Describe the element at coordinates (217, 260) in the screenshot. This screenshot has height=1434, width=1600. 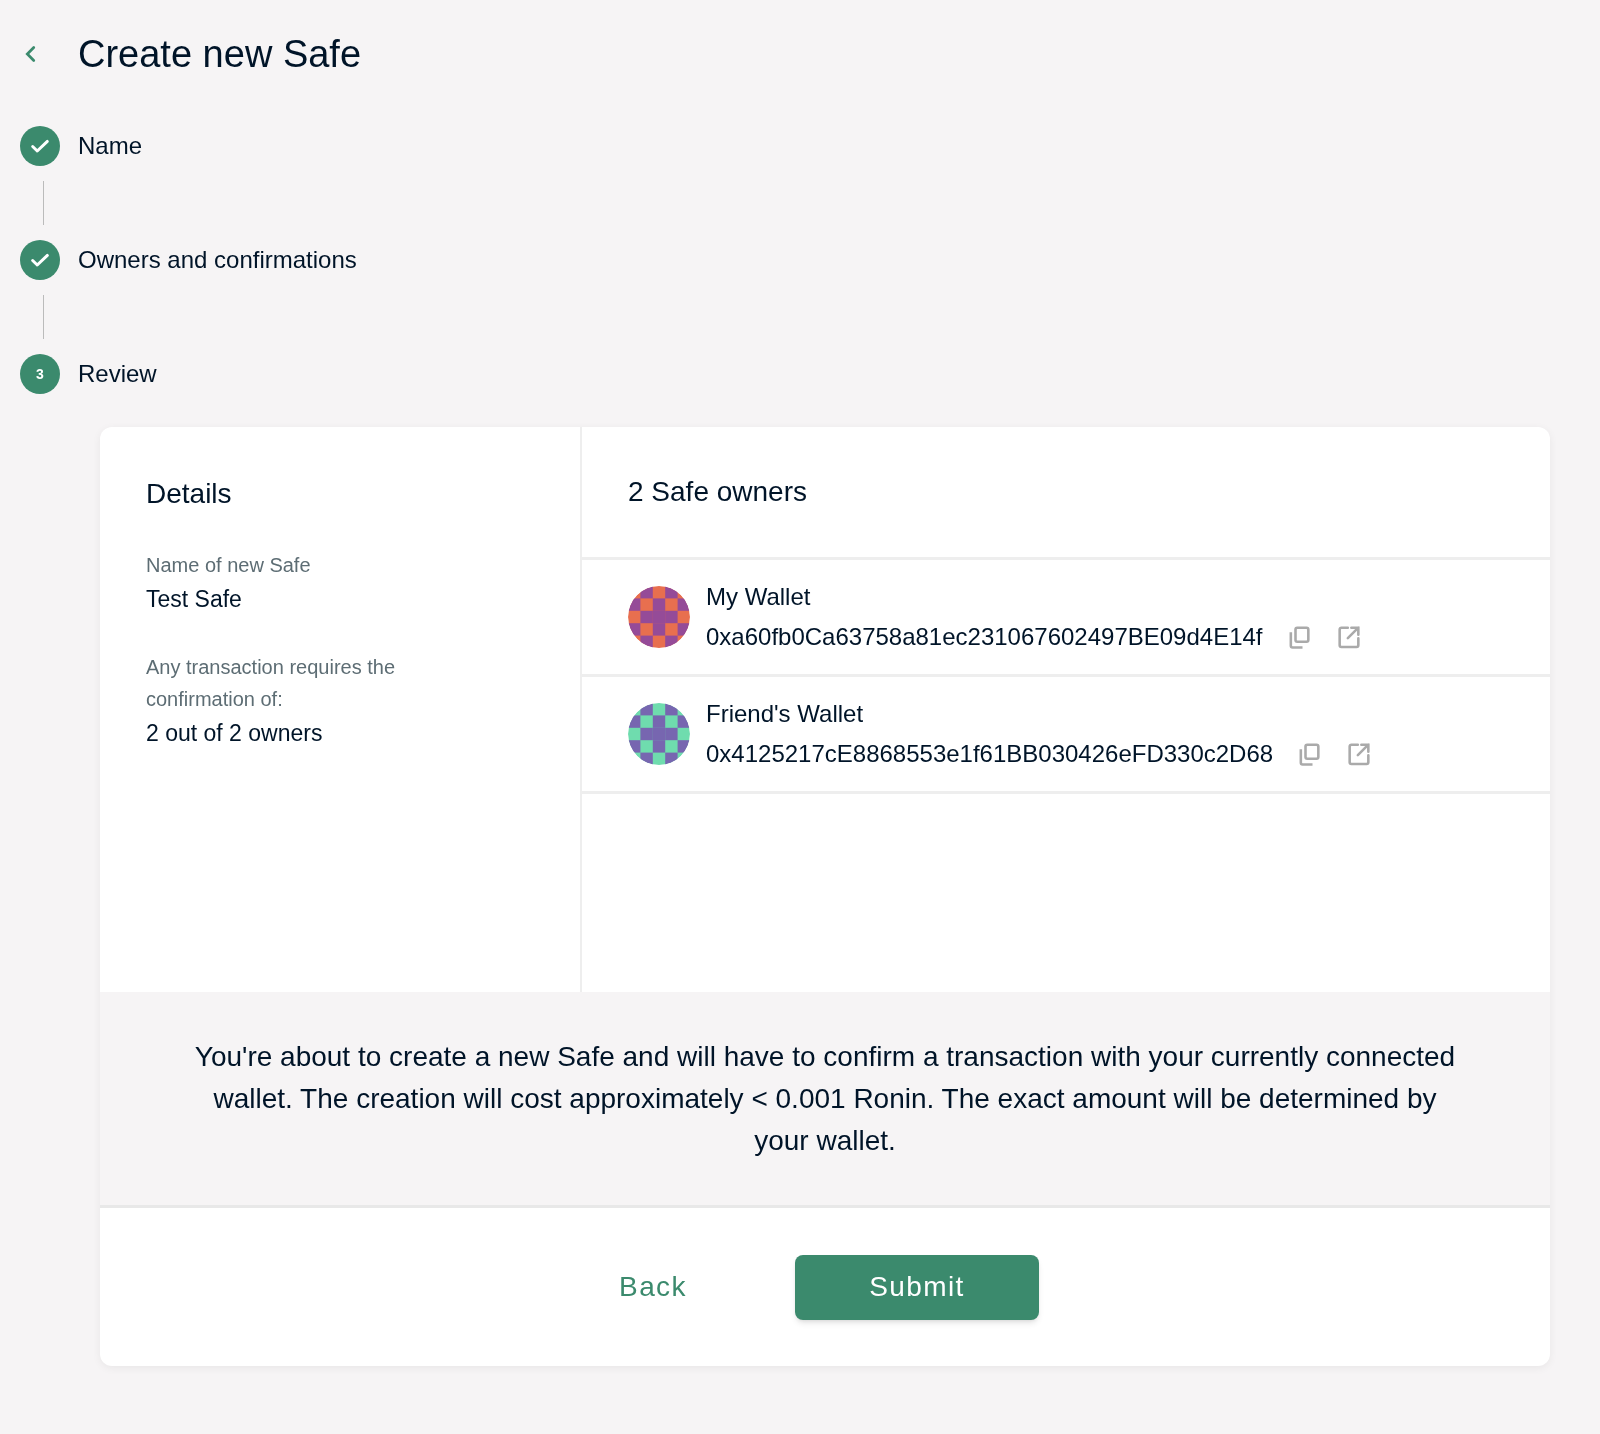
I see `step-label: Owners and confirmations` at that location.